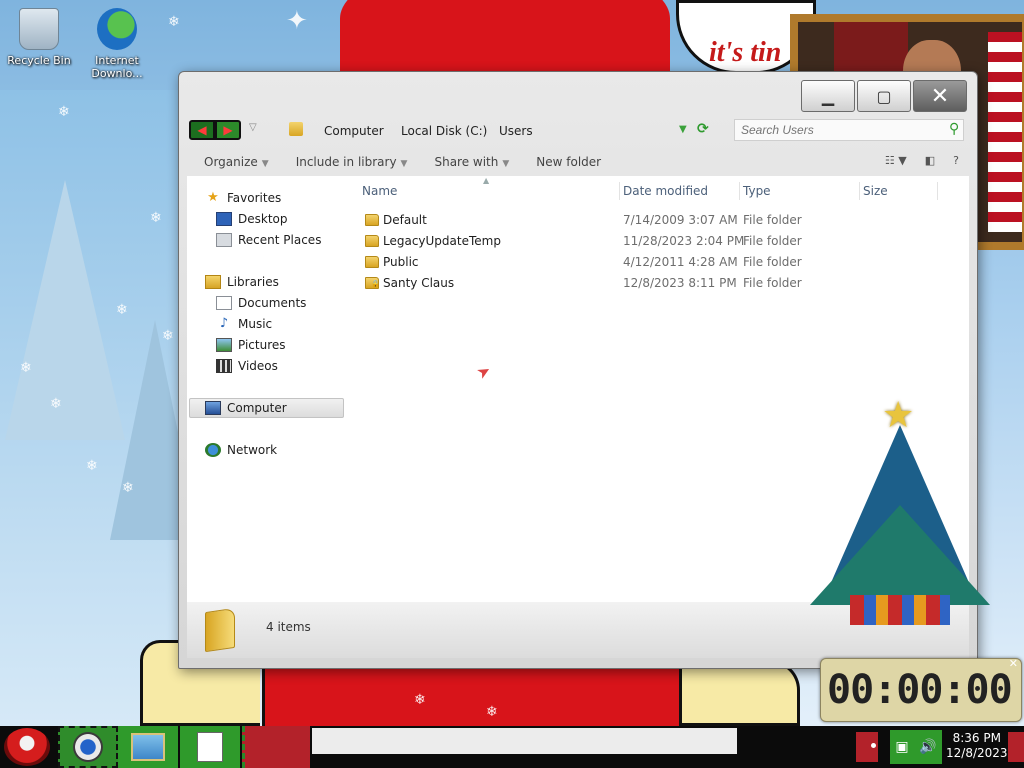 The width and height of the screenshot is (1024, 768). Describe the element at coordinates (224, 345) in the screenshot. I see `pictures-icon` at that location.